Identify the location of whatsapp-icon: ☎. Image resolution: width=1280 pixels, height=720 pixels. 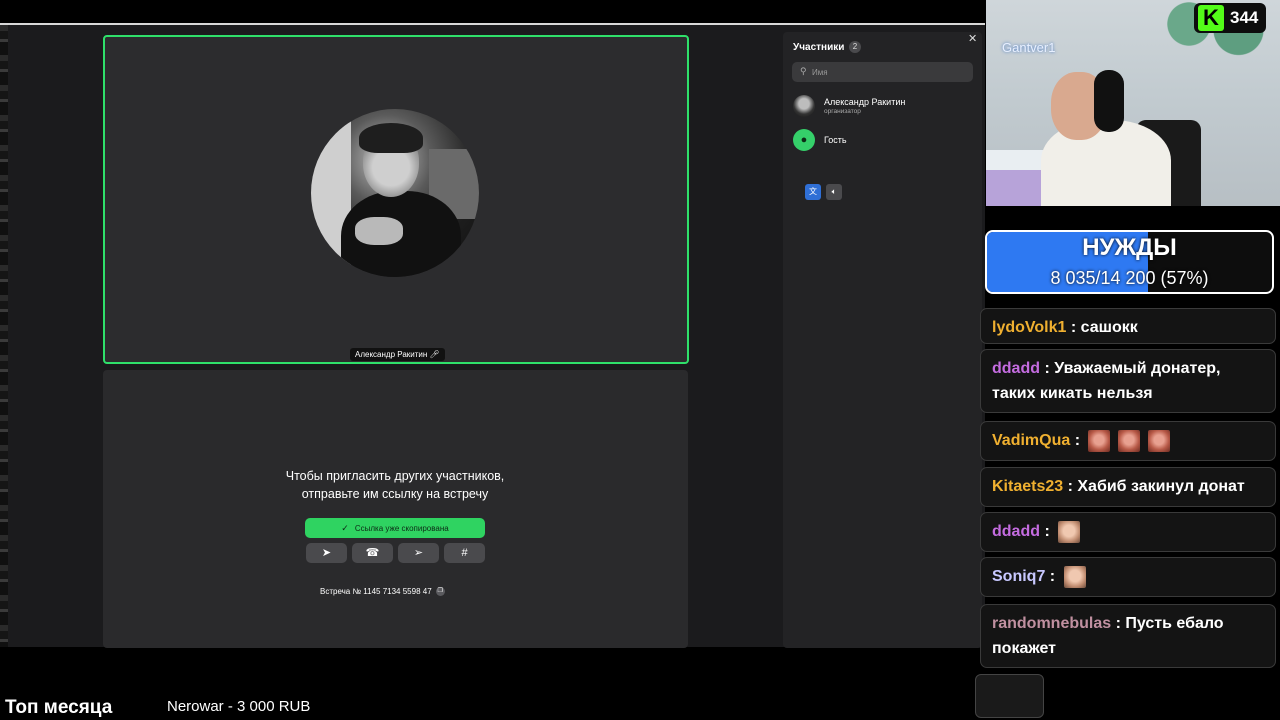
(372, 553).